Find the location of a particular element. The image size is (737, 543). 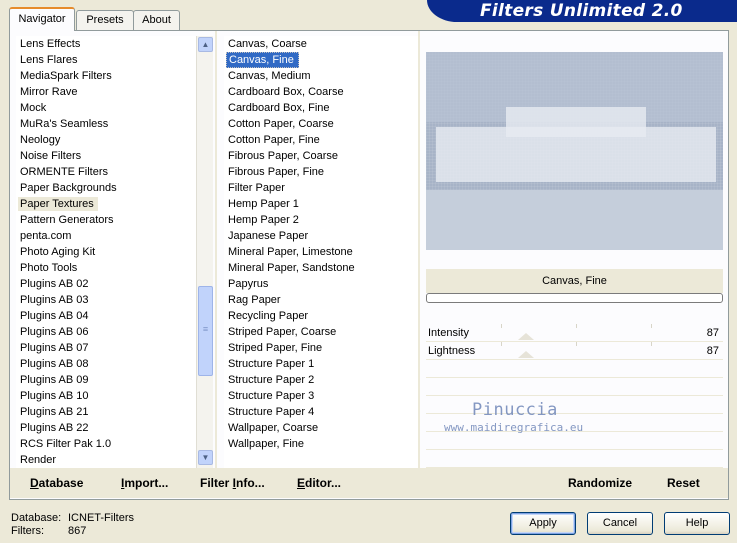

selected-filter-title: Canvas, Fine is located at coordinates (574, 281).